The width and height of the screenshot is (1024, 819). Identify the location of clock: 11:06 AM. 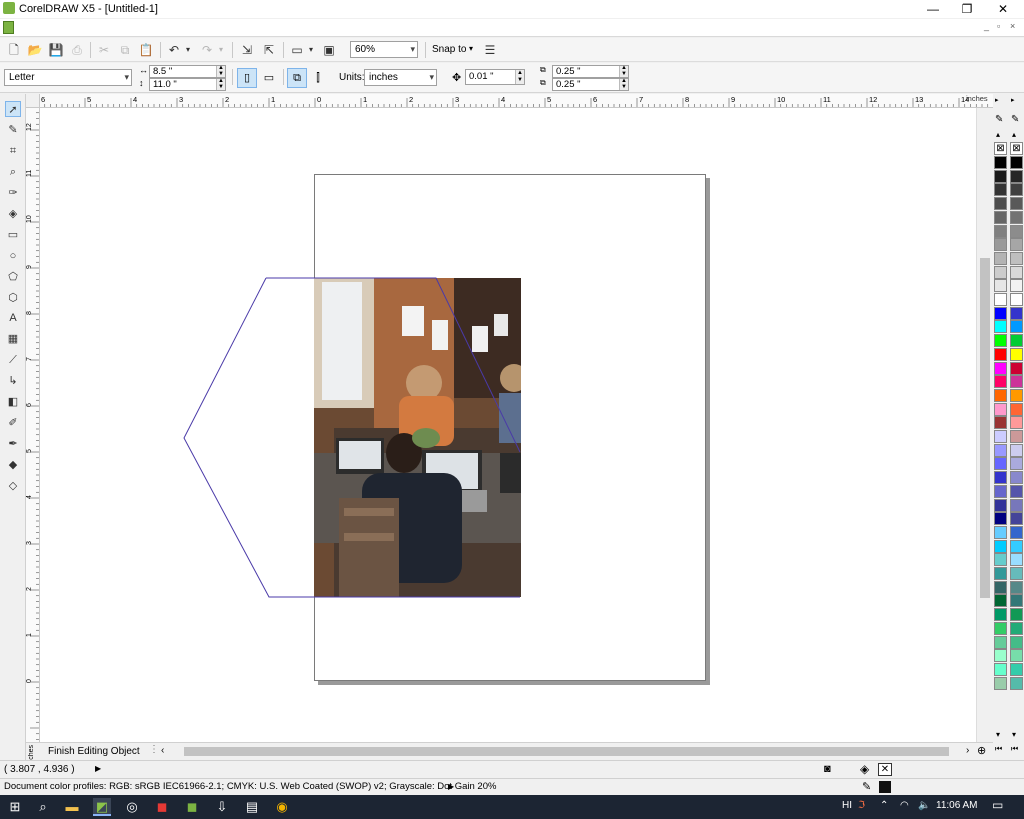
(957, 805).